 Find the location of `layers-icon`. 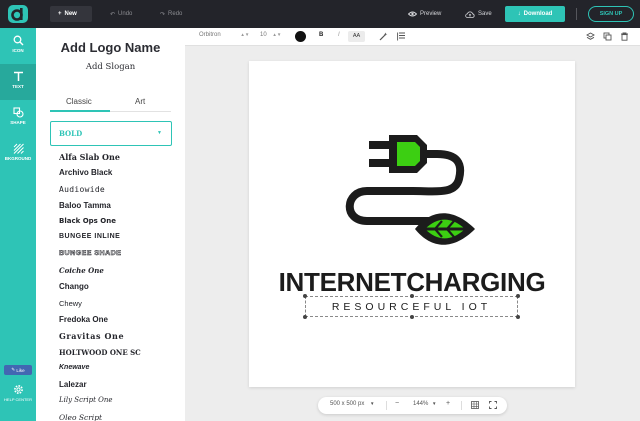

layers-icon is located at coordinates (590, 36).